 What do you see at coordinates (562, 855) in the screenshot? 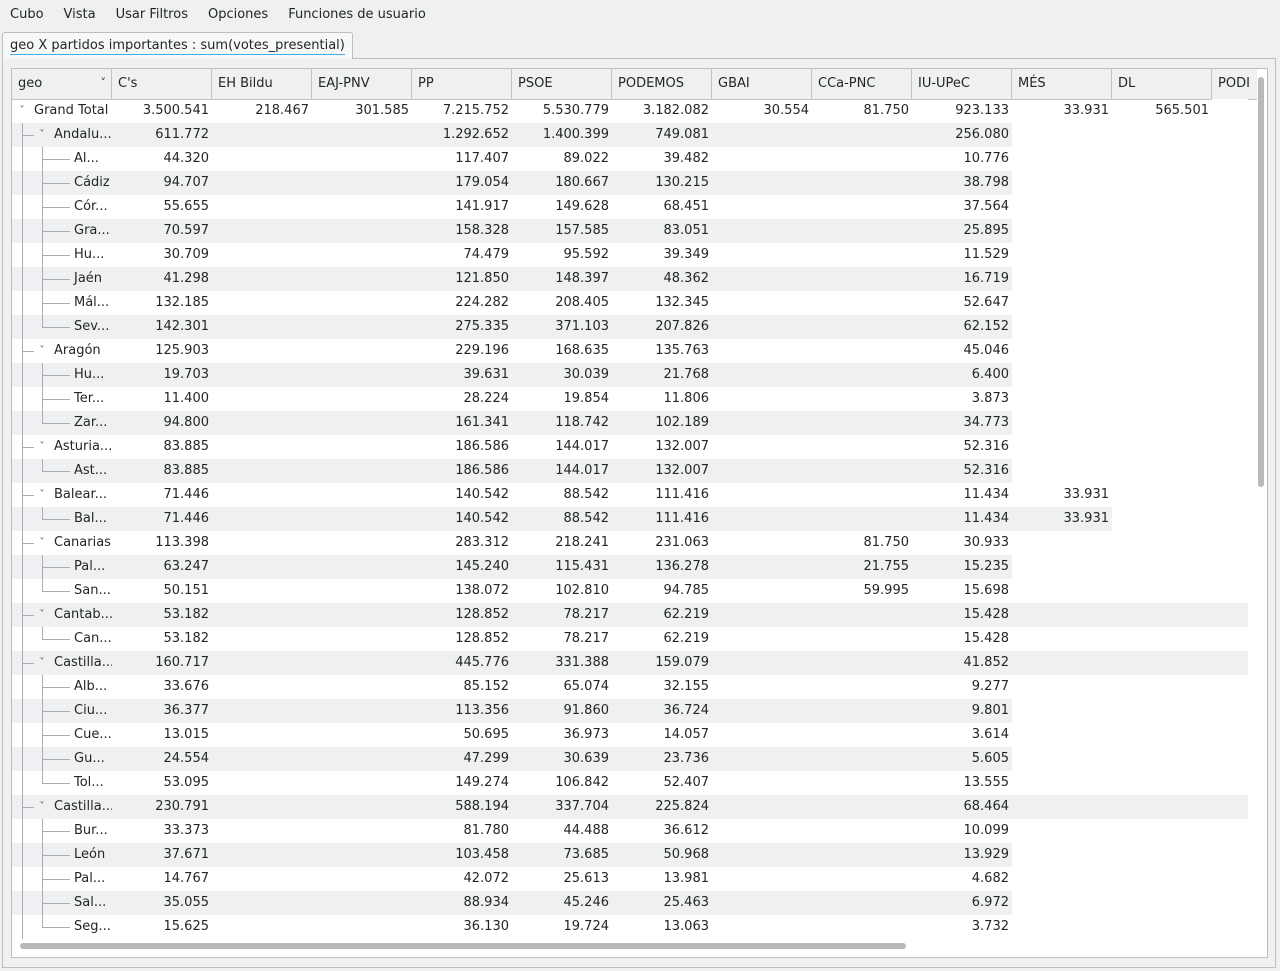
I see `value-cell: 73.685` at bounding box center [562, 855].